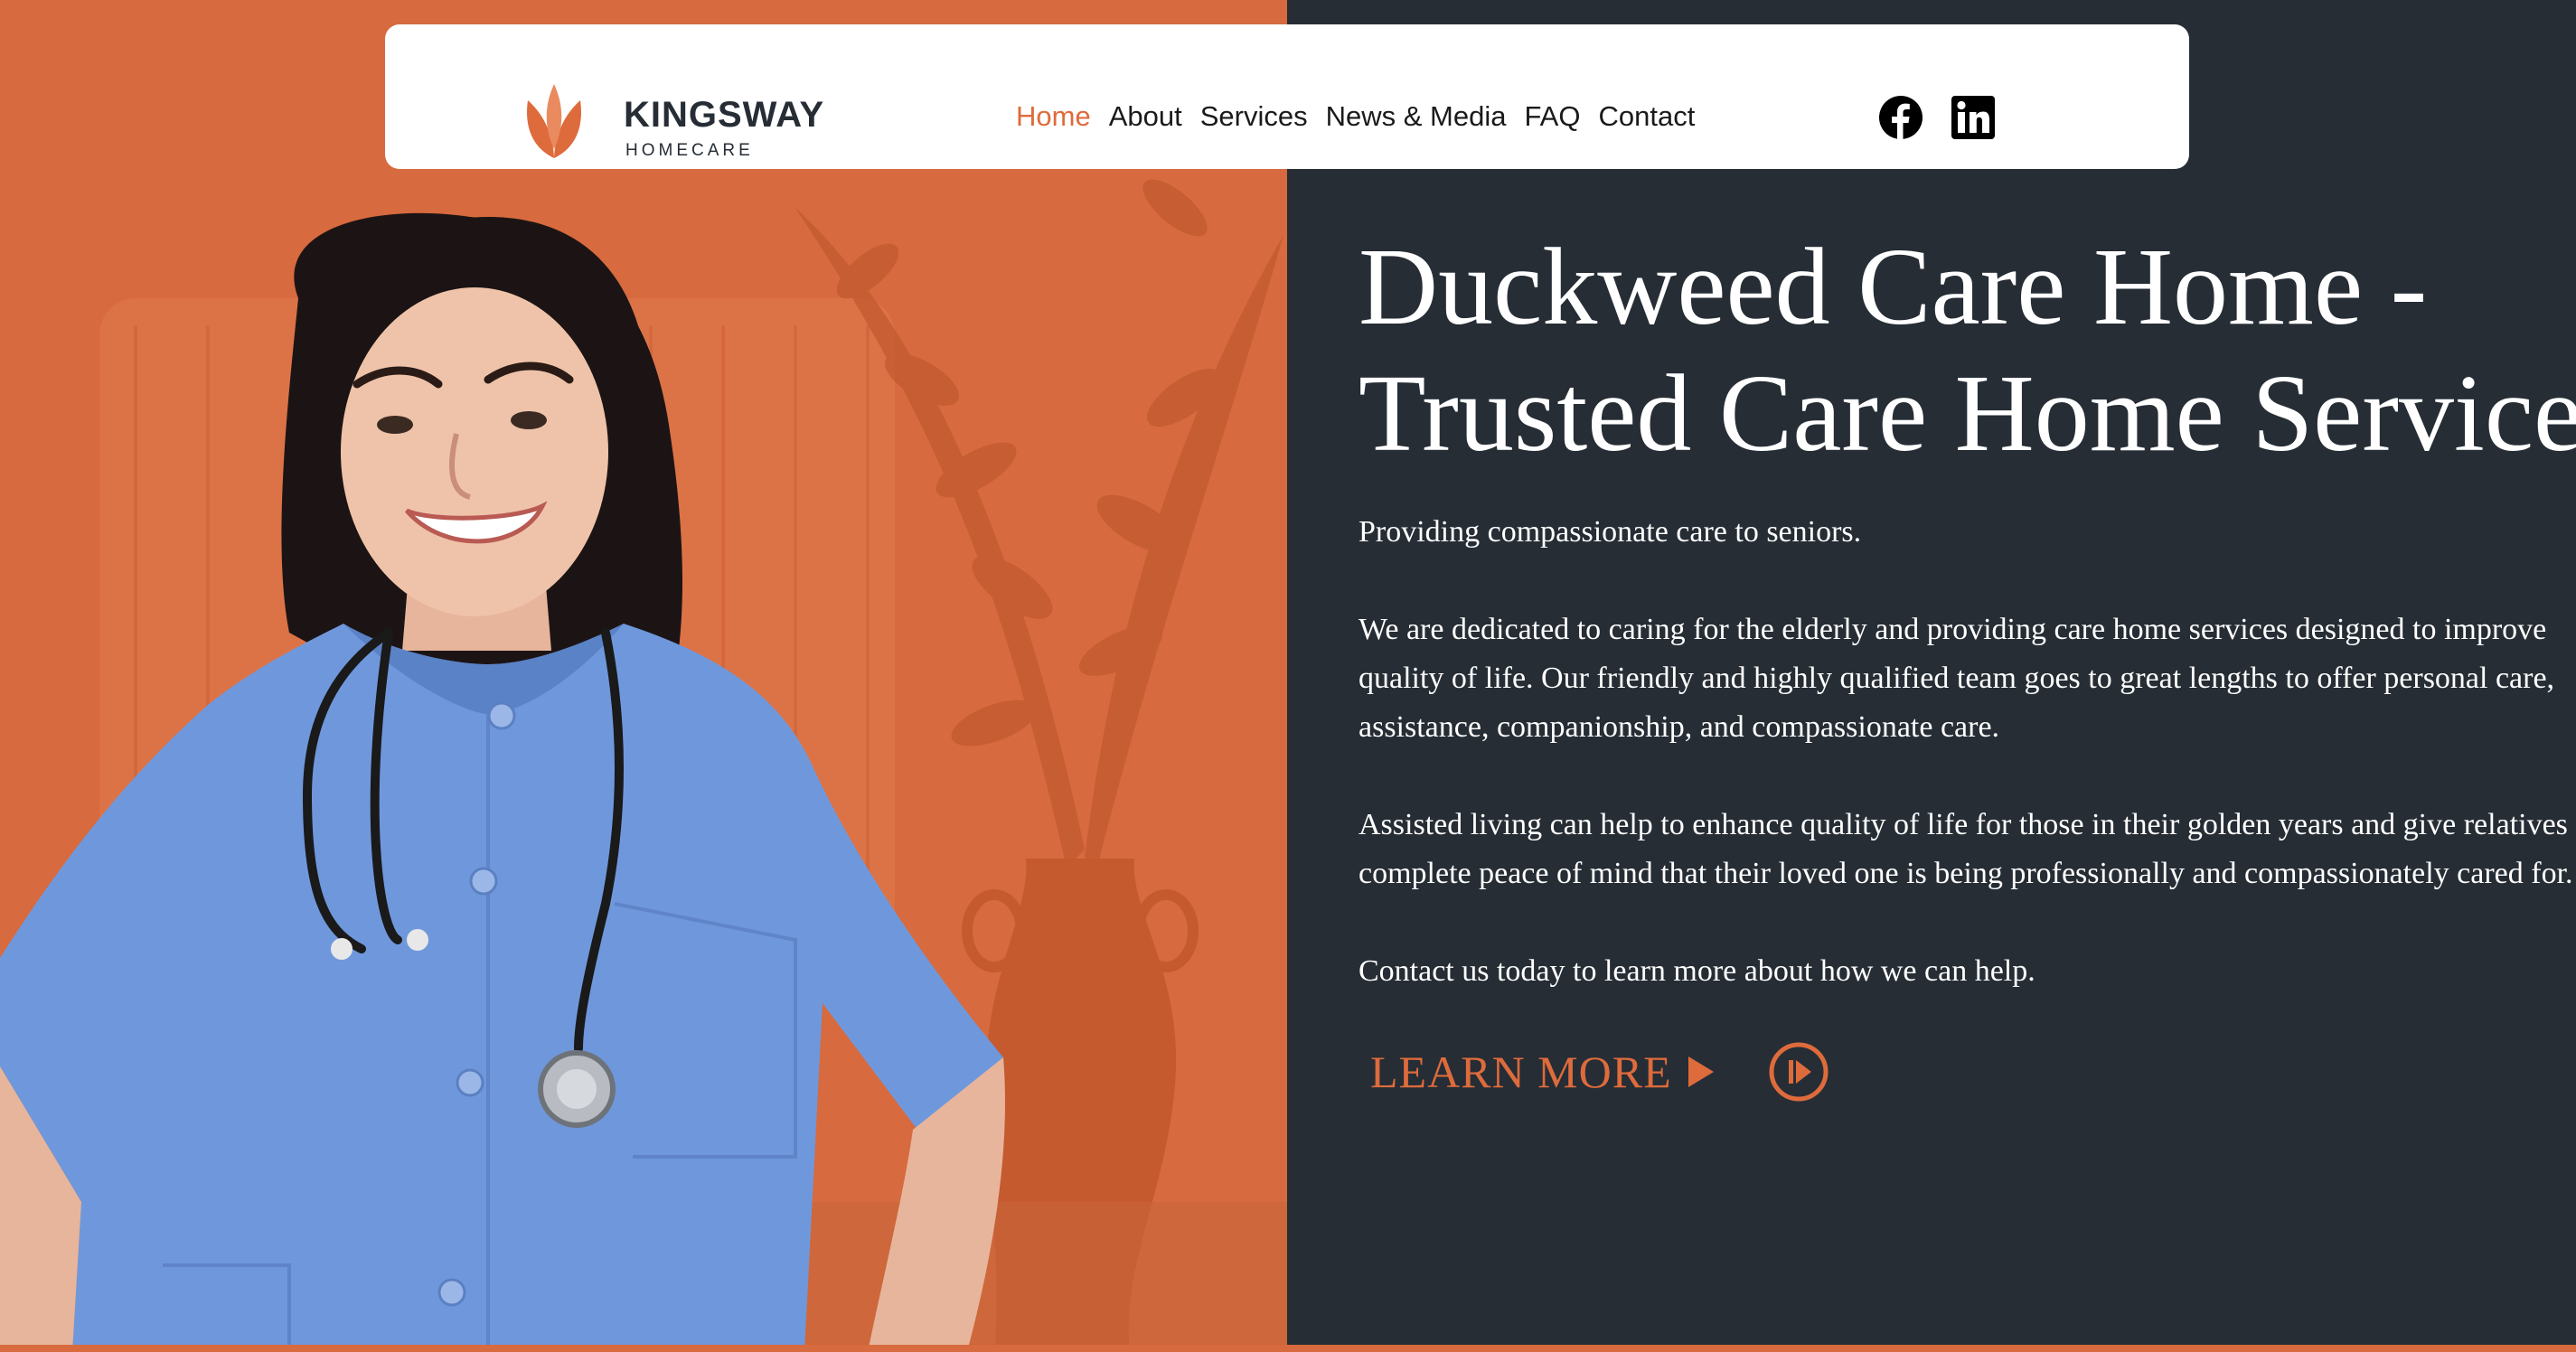 The image size is (2576, 1352). What do you see at coordinates (1288, 1348) in the screenshot?
I see `bottom-accent-strip` at bounding box center [1288, 1348].